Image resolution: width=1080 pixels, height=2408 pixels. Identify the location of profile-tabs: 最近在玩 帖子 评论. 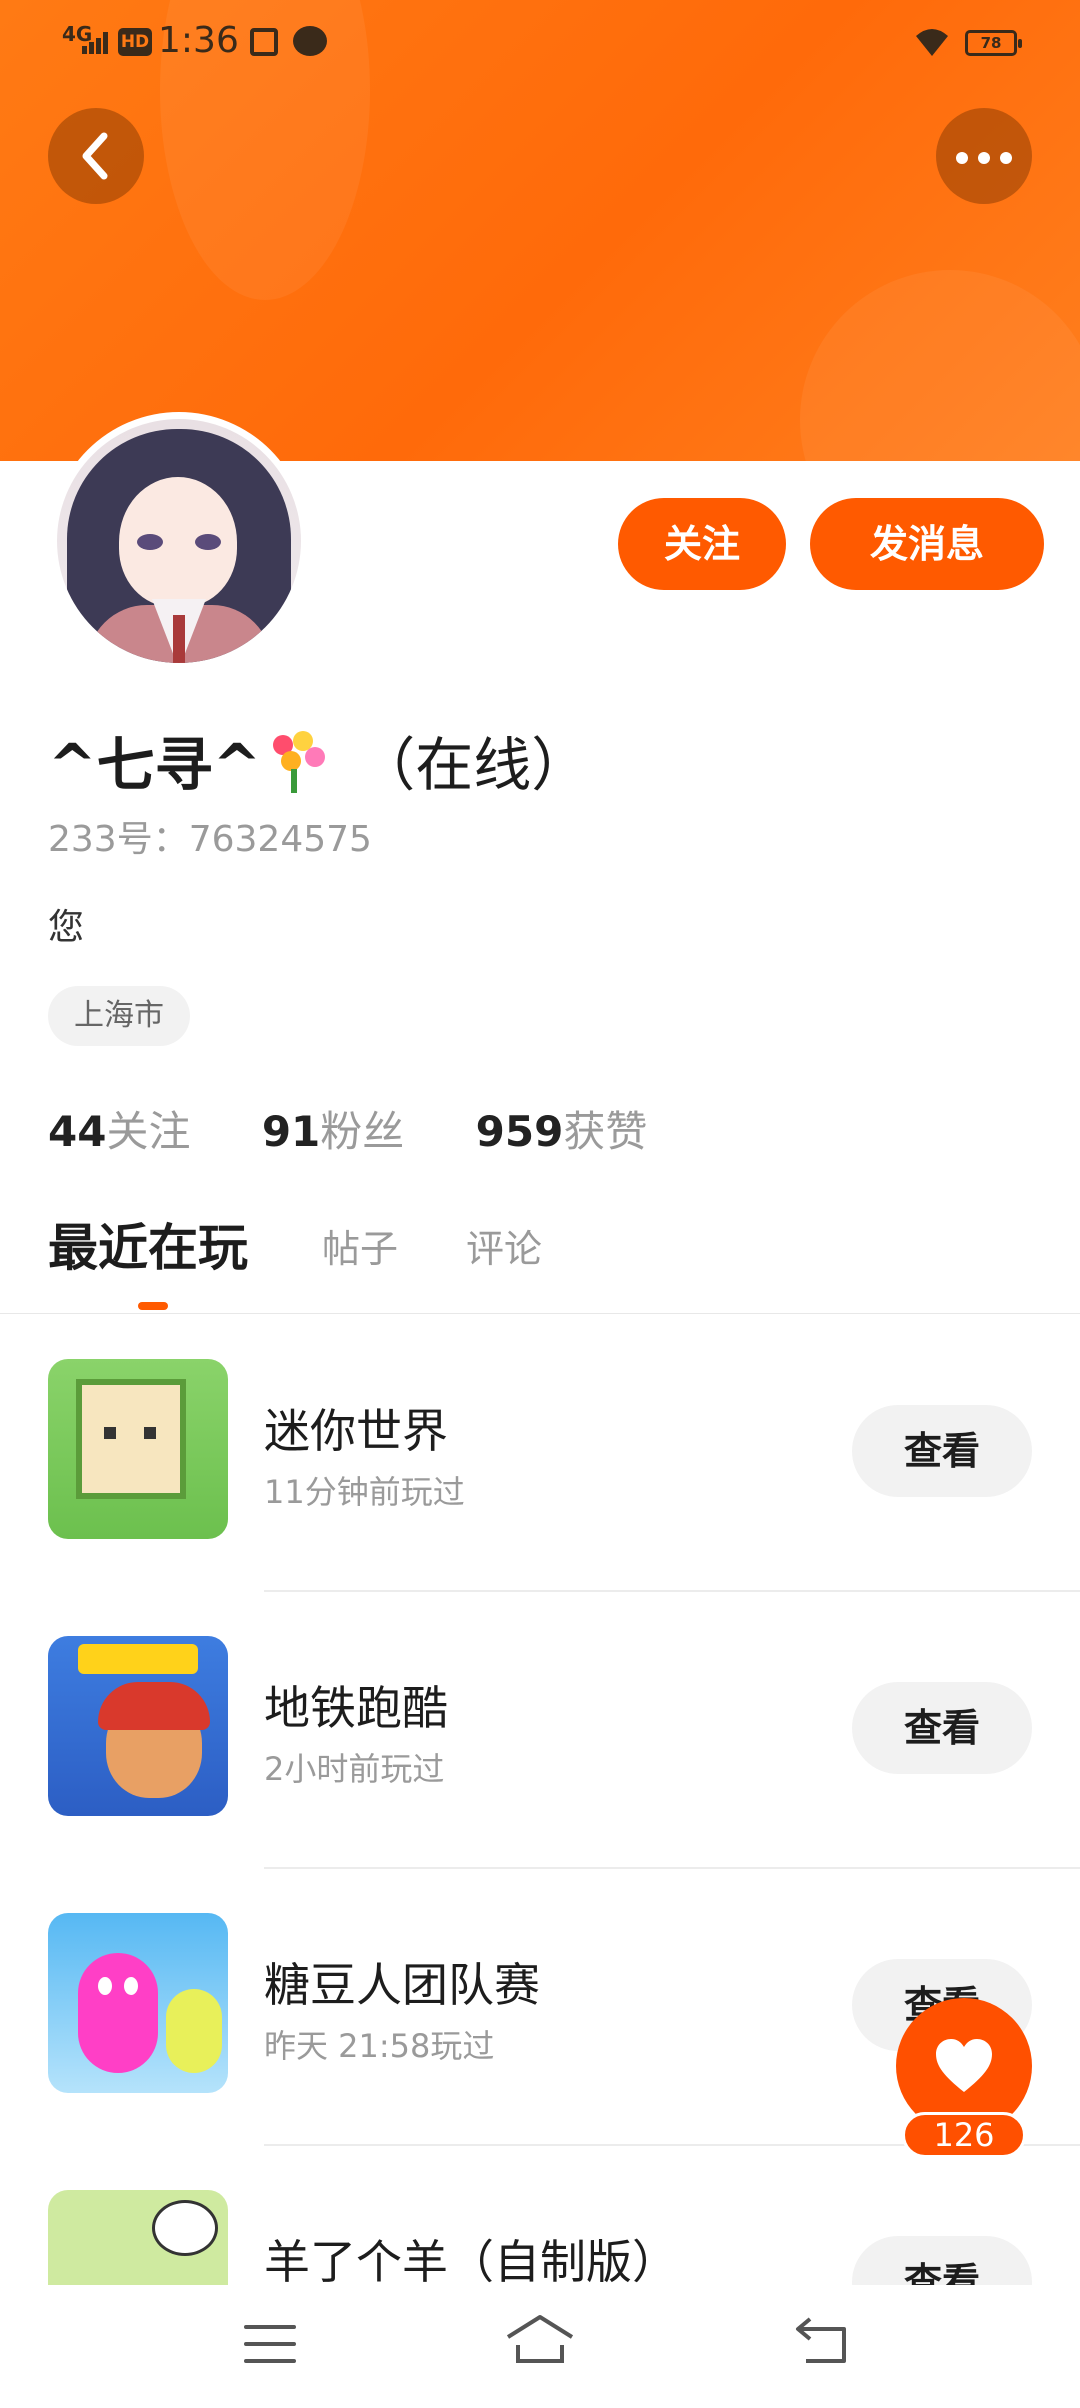
(540, 1261).